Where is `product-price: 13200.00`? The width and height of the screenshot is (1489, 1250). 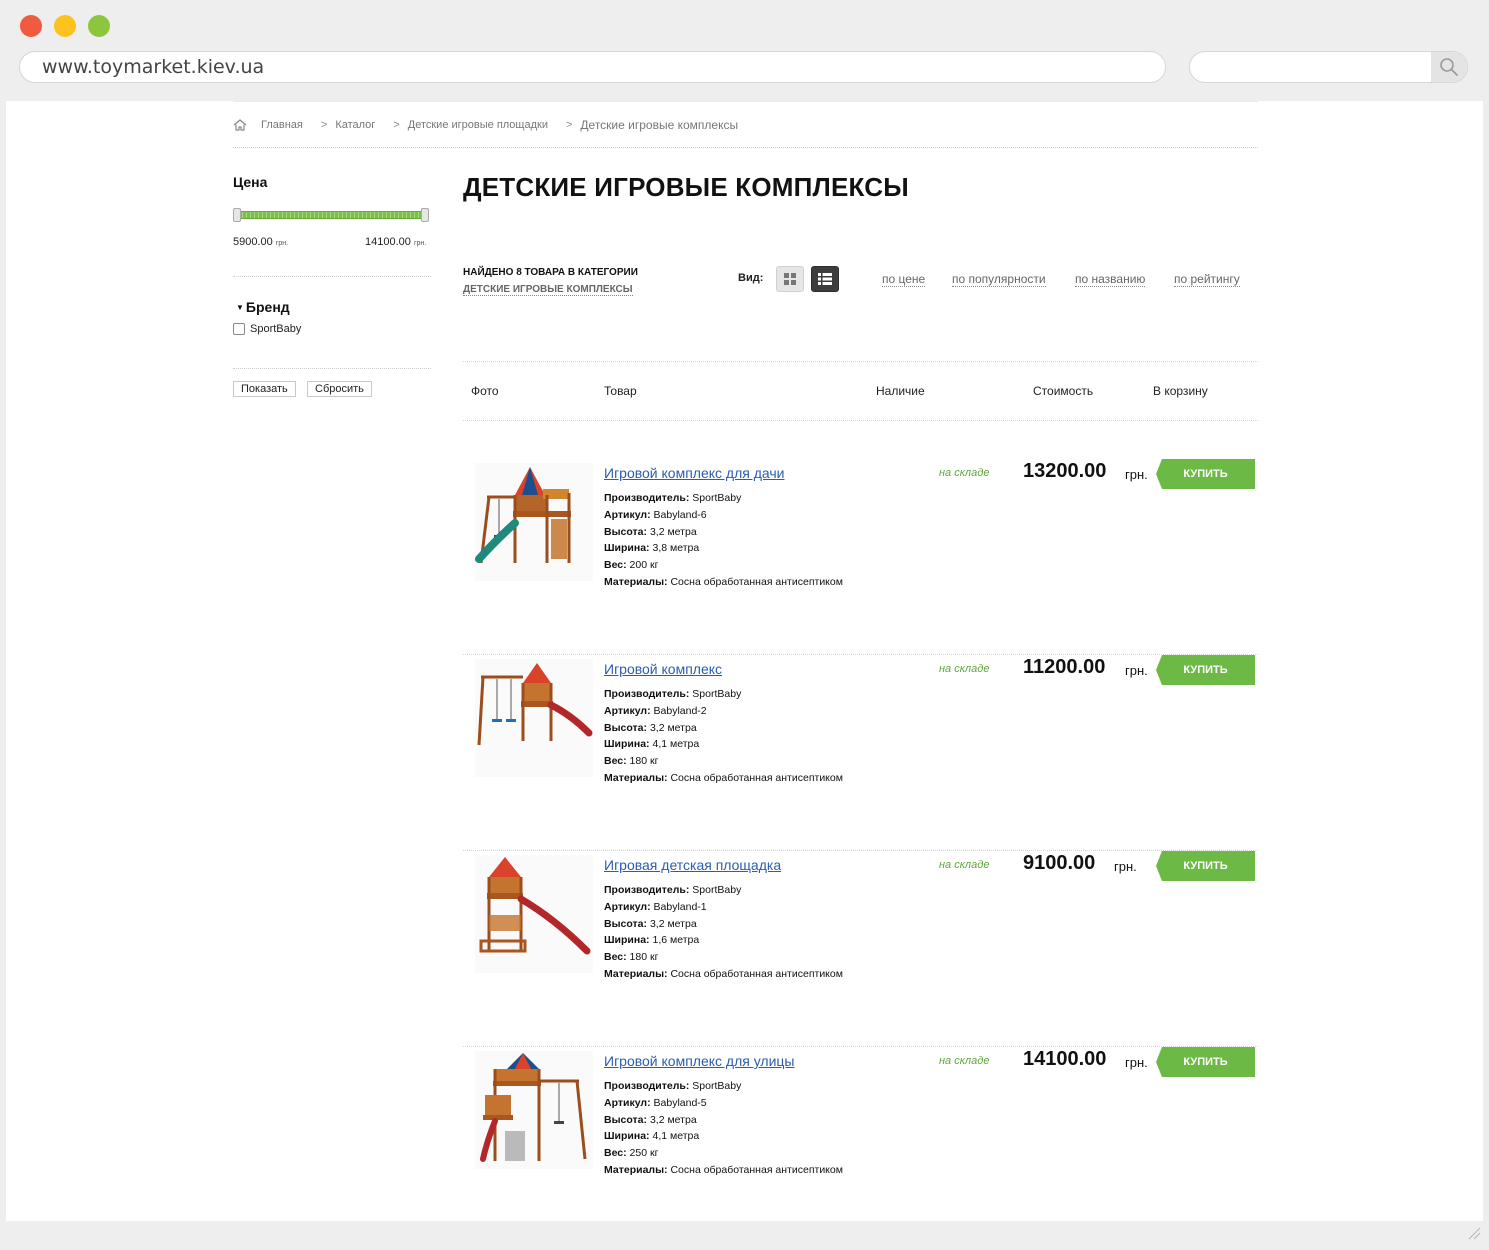 product-price: 13200.00 is located at coordinates (1065, 471).